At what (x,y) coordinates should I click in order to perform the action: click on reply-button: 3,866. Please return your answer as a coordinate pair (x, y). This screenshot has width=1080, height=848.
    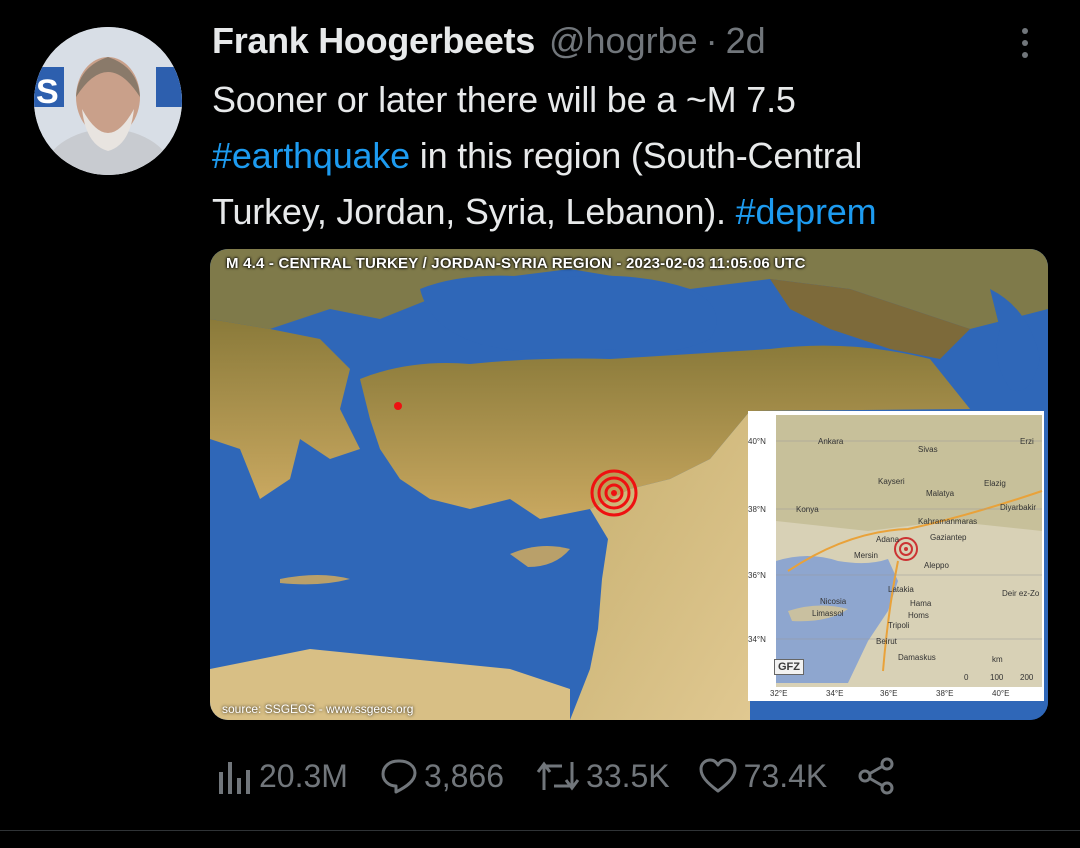
    Looking at the image, I should click on (442, 776).